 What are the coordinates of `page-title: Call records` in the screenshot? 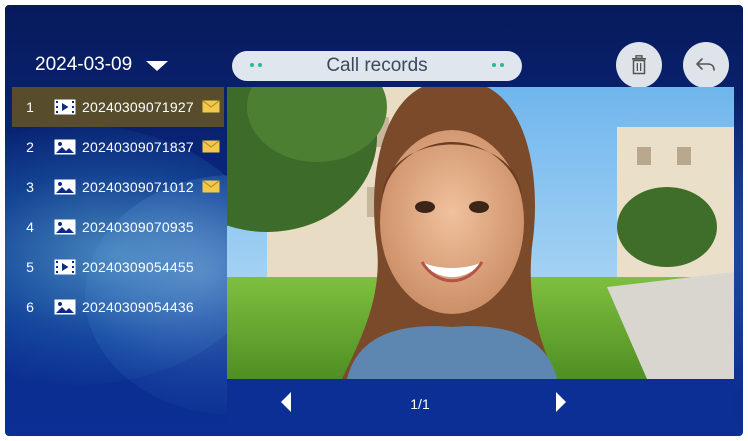 It's located at (377, 65).